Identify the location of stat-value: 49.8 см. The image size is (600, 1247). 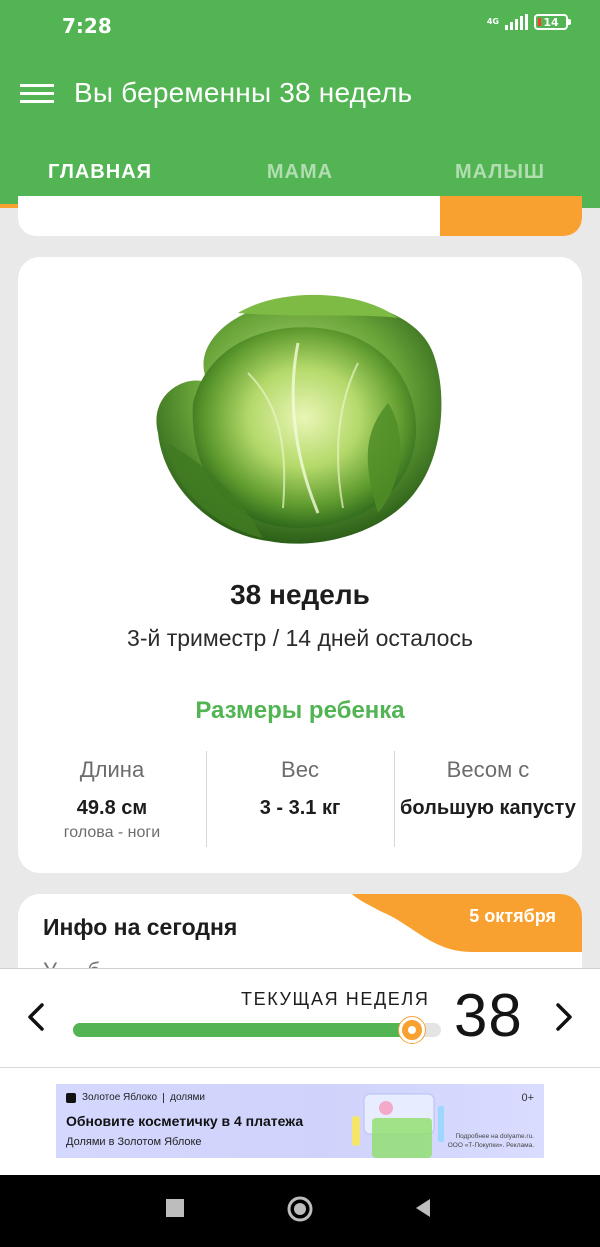
(112, 808).